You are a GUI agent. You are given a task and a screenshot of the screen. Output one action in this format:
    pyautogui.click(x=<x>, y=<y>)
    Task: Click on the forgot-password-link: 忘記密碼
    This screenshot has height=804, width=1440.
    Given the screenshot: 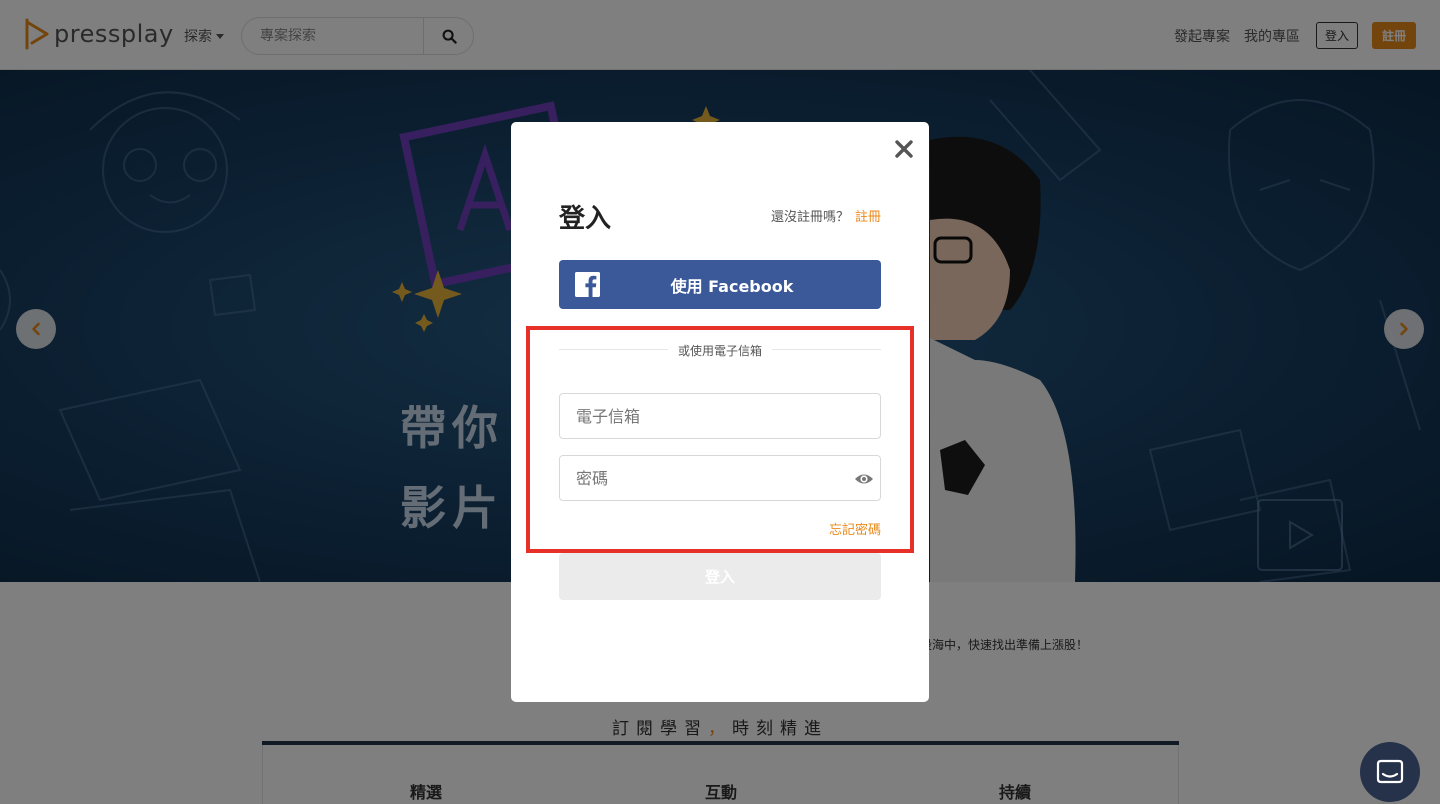 What is the action you would take?
    pyautogui.click(x=855, y=528)
    